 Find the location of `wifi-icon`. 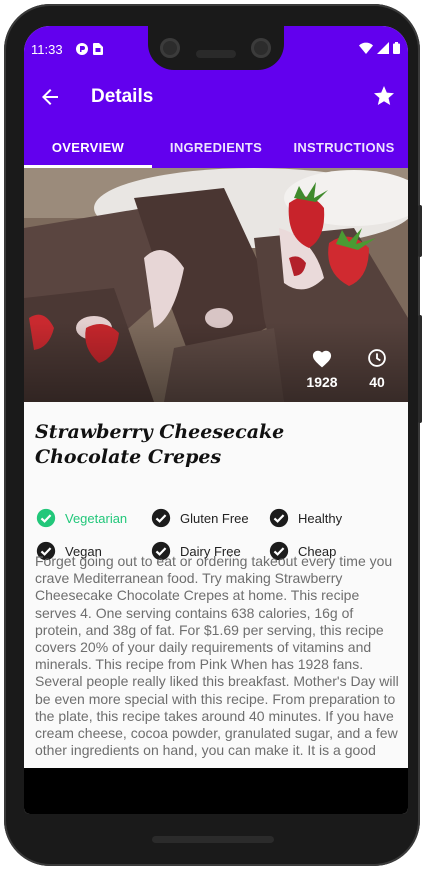

wifi-icon is located at coordinates (366, 48).